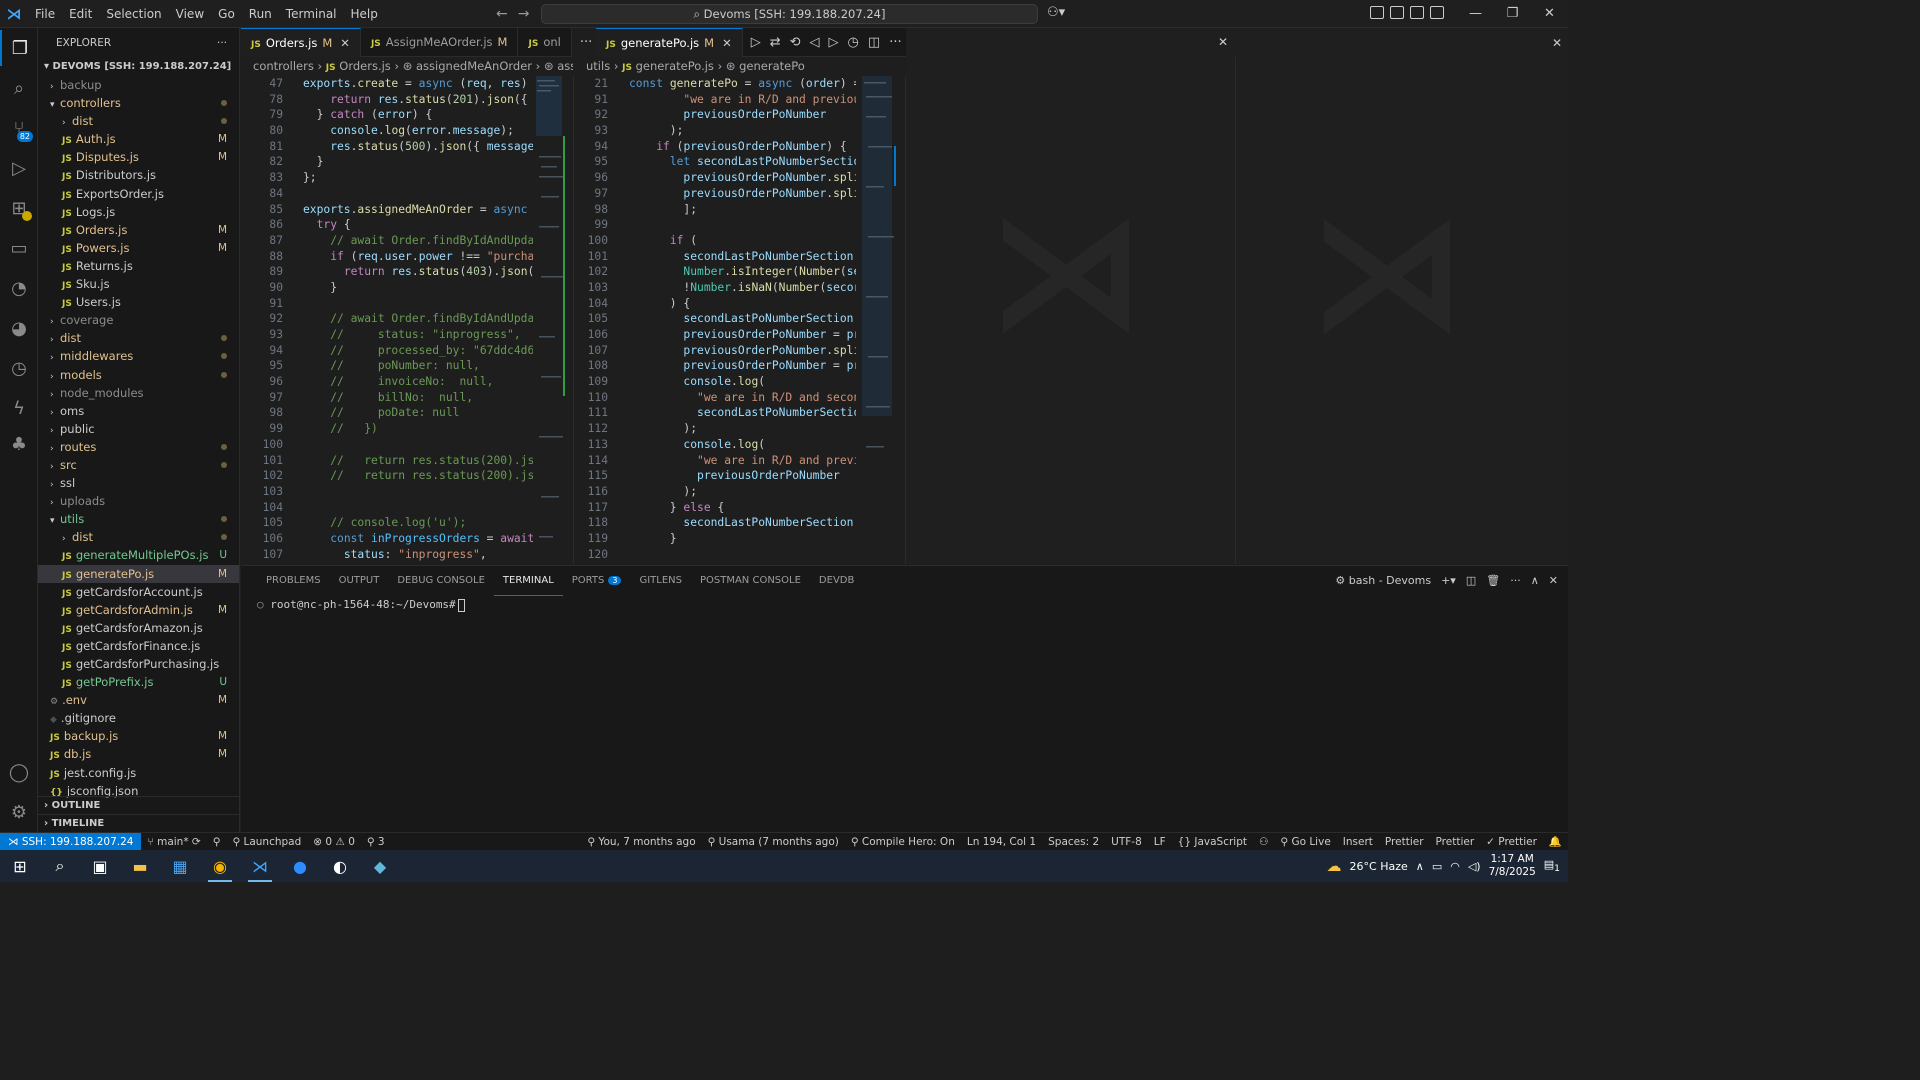 The width and height of the screenshot is (1920, 1080). What do you see at coordinates (138, 754) in the screenshot?
I see `tree-item-db-js: JS db.js M` at bounding box center [138, 754].